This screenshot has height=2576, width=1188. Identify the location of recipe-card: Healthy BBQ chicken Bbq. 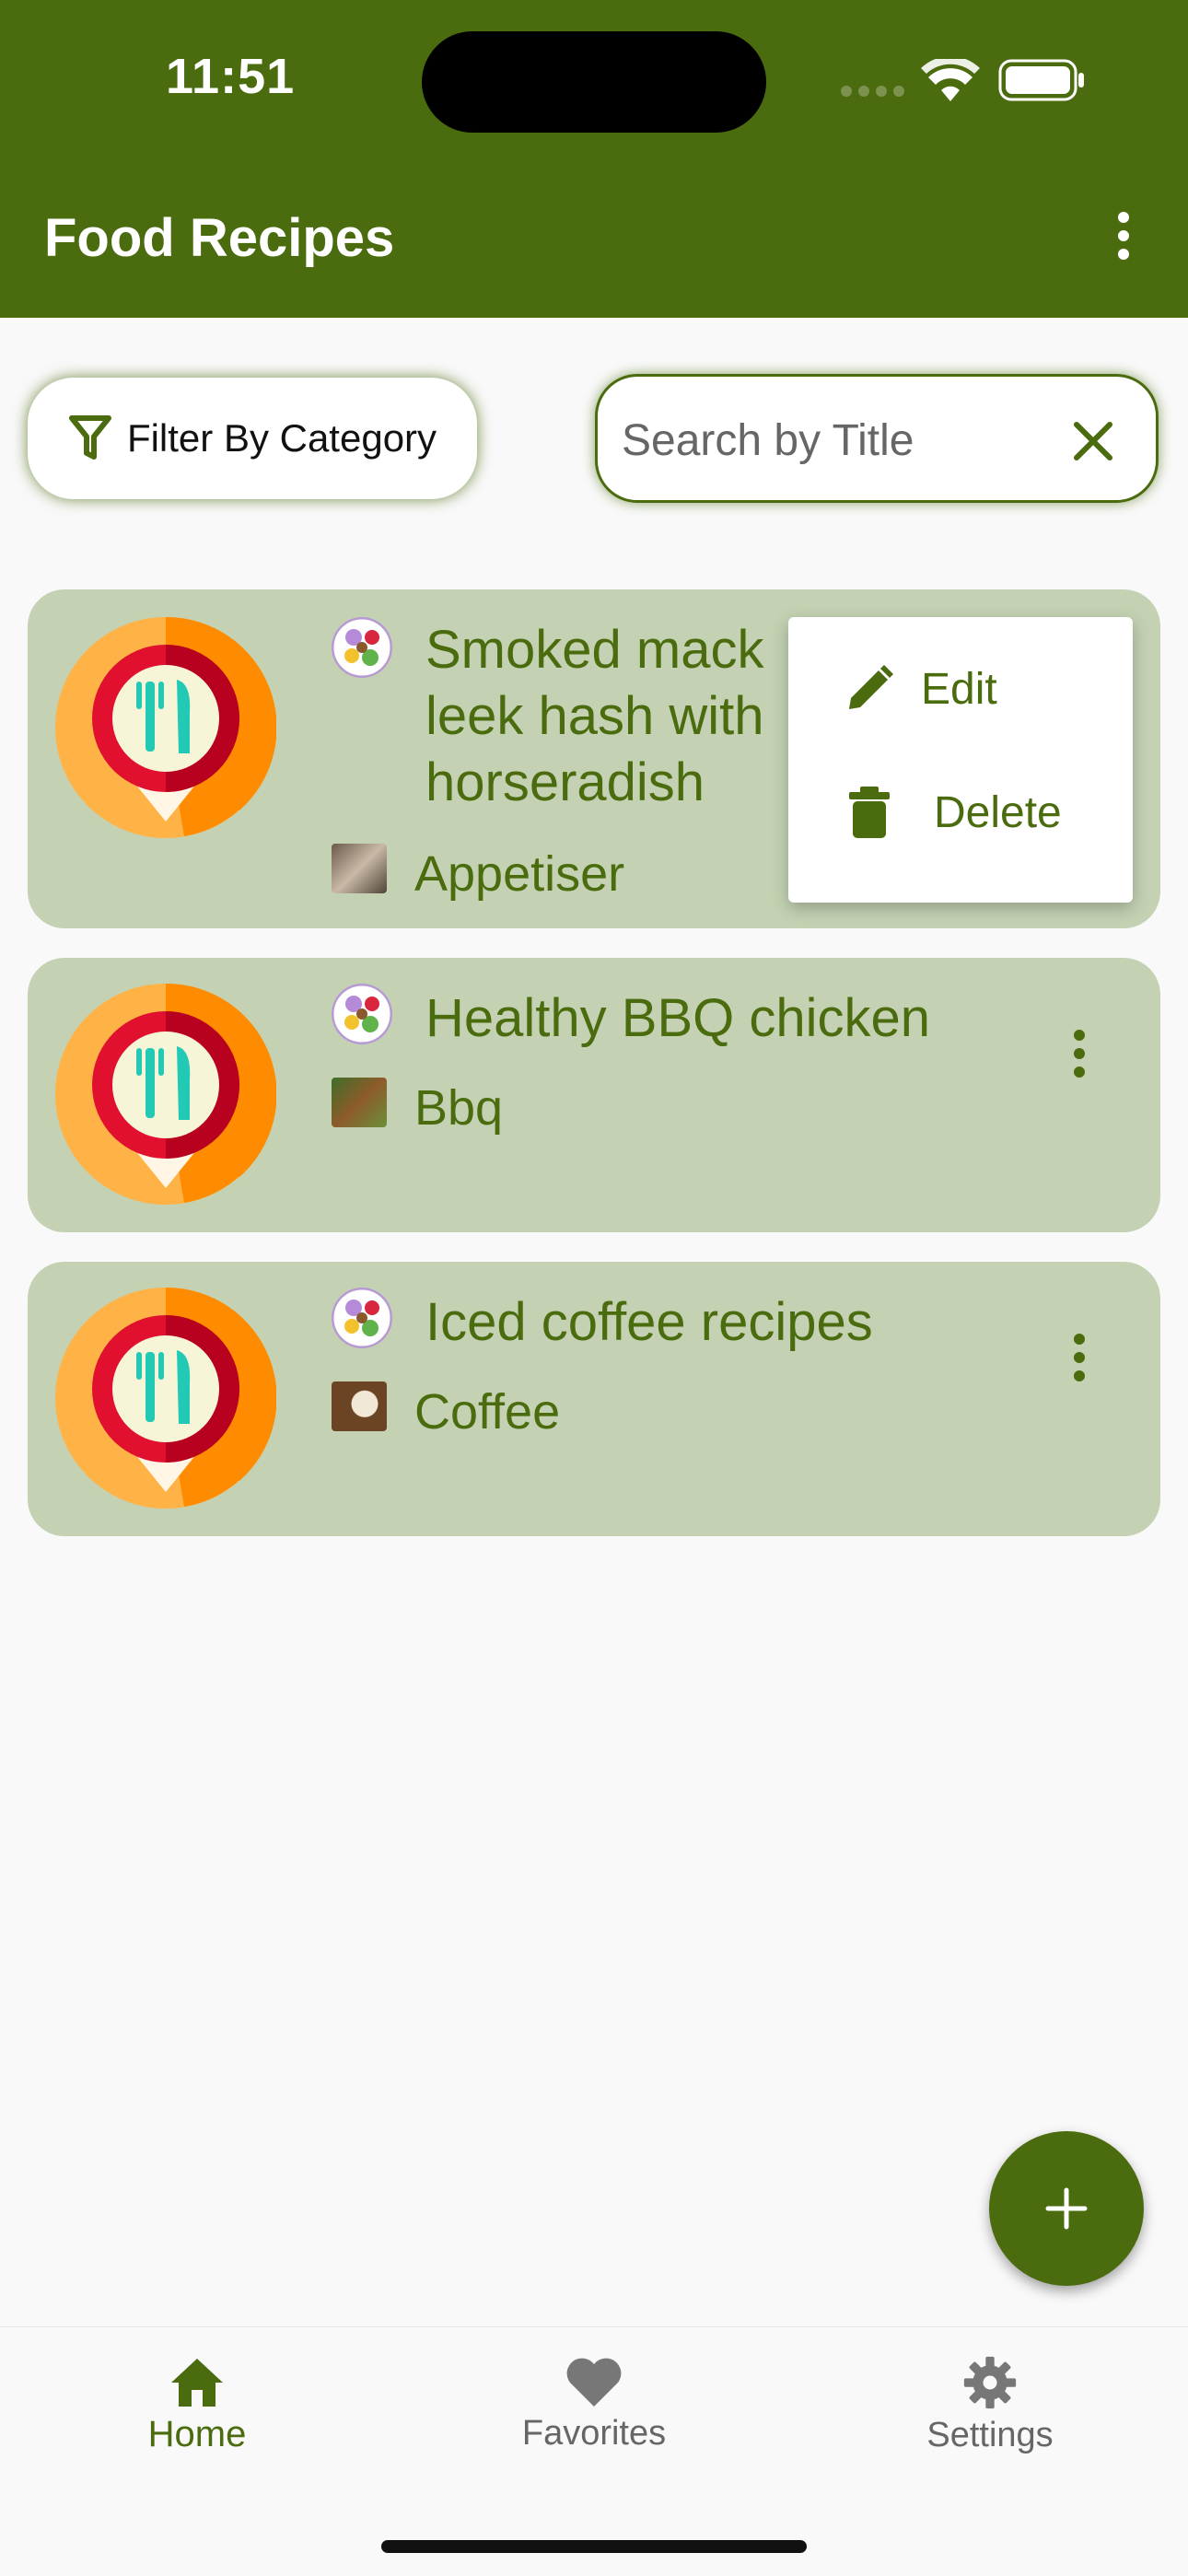
(594, 1095).